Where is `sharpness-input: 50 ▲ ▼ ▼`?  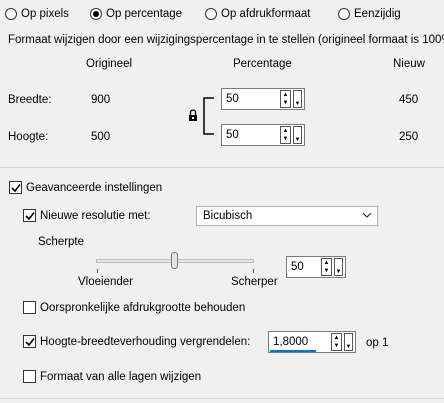 sharpness-input: 50 ▲ ▼ ▼ is located at coordinates (316, 267).